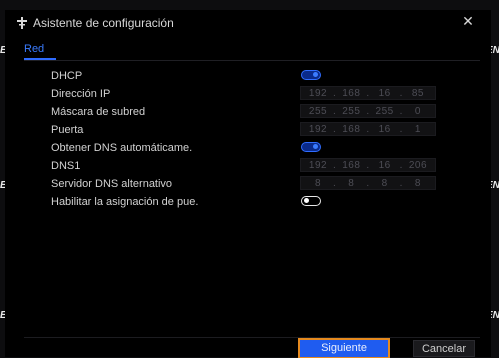  What do you see at coordinates (98, 112) in the screenshot?
I see `subnet-mask-label: Máscara de subred` at bounding box center [98, 112].